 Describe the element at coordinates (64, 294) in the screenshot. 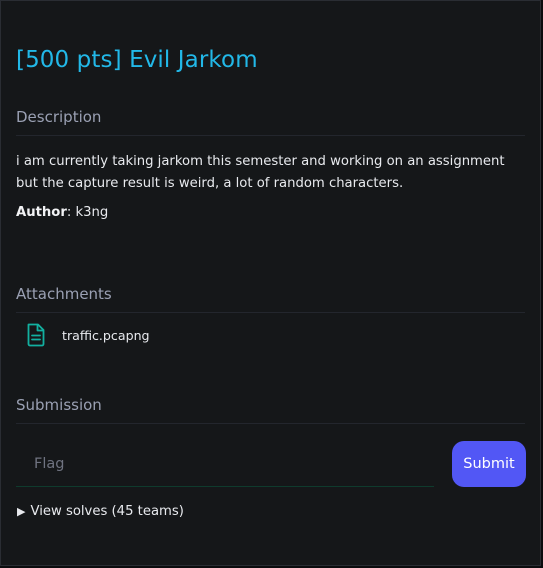

I see `attachments-heading: Attachments` at that location.